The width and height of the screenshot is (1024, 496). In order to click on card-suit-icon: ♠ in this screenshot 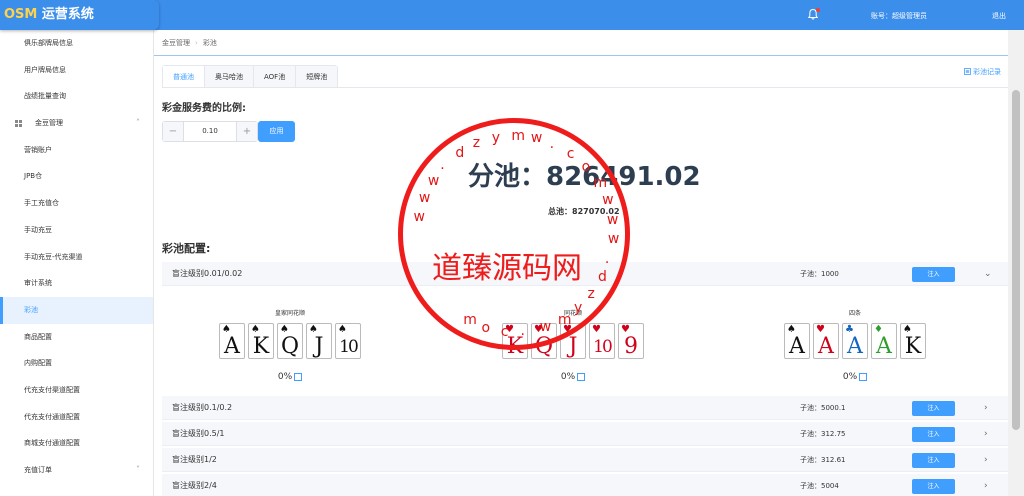, I will do `click(342, 329)`.